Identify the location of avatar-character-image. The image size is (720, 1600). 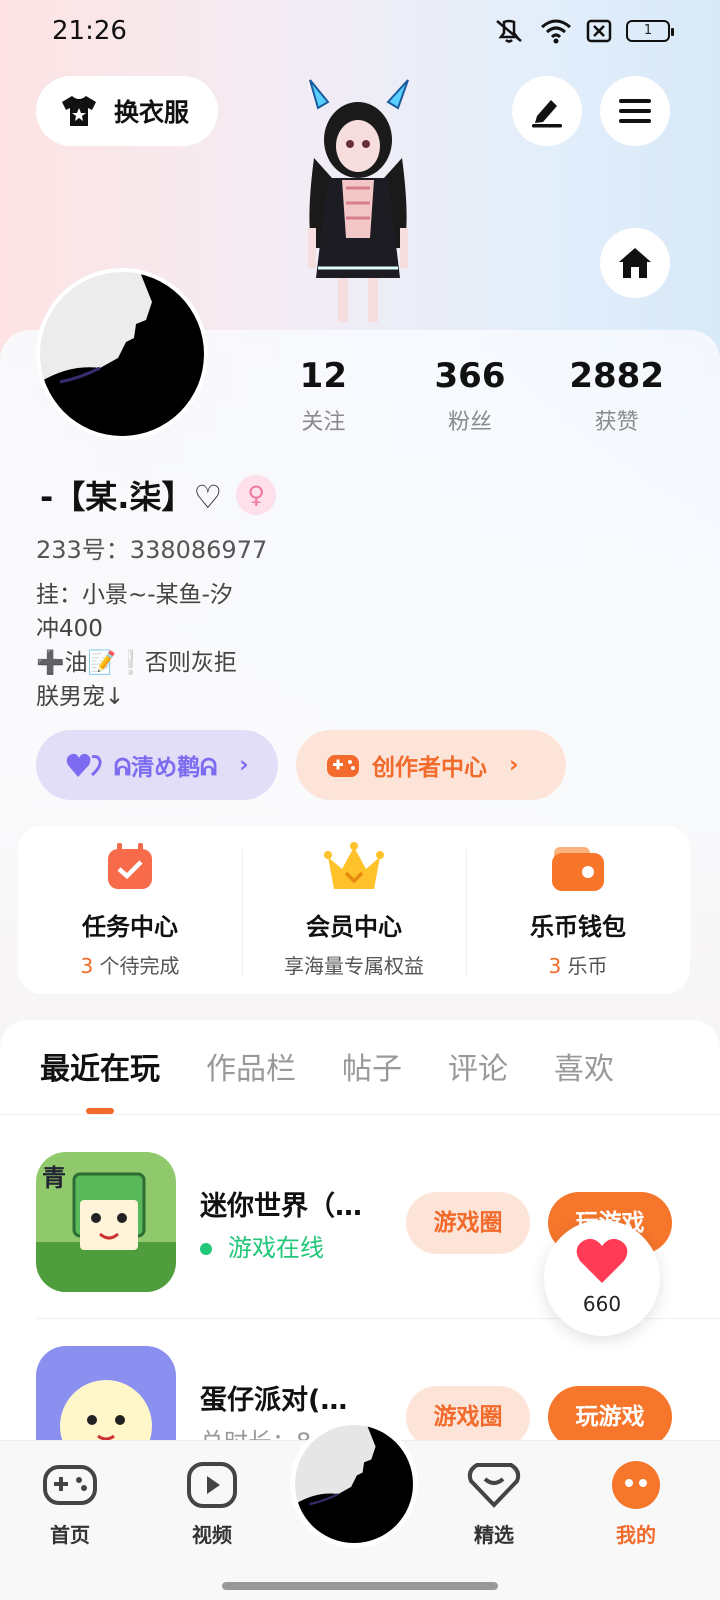
(358, 203).